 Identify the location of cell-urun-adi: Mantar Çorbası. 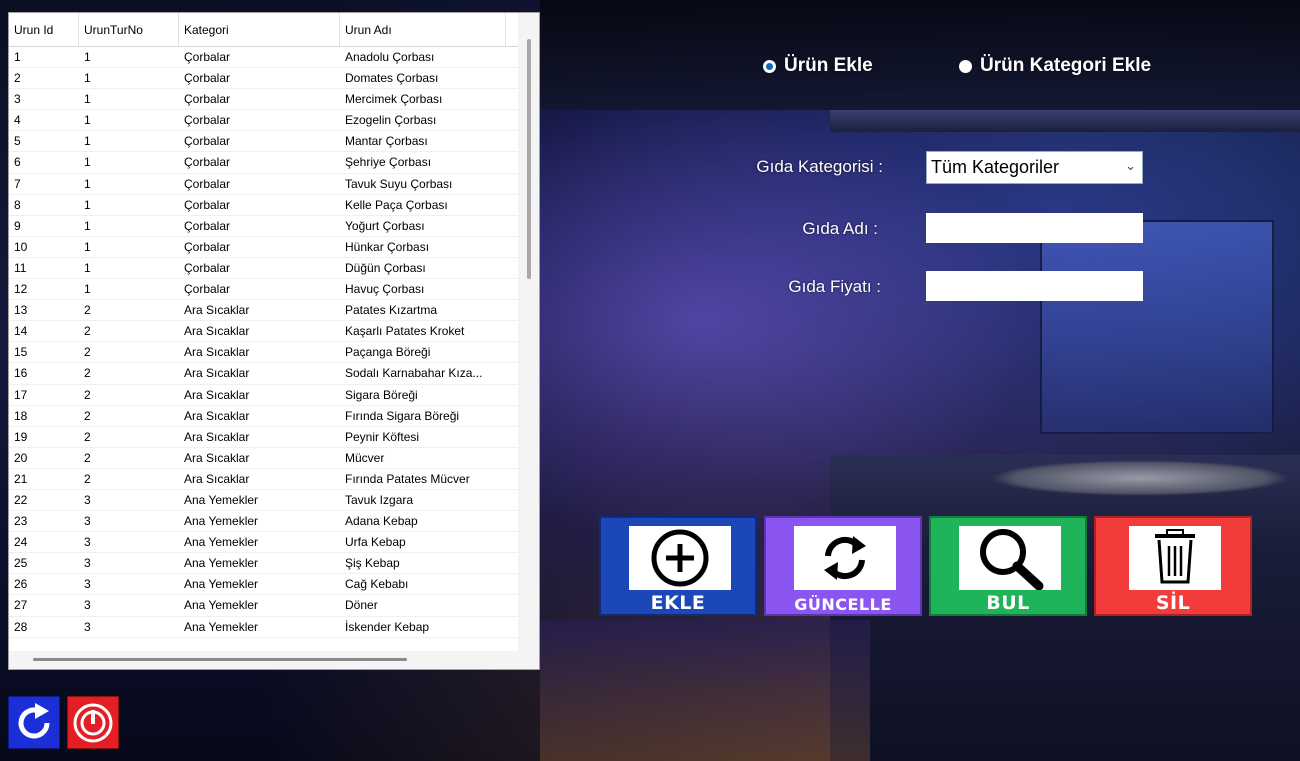
(423, 141).